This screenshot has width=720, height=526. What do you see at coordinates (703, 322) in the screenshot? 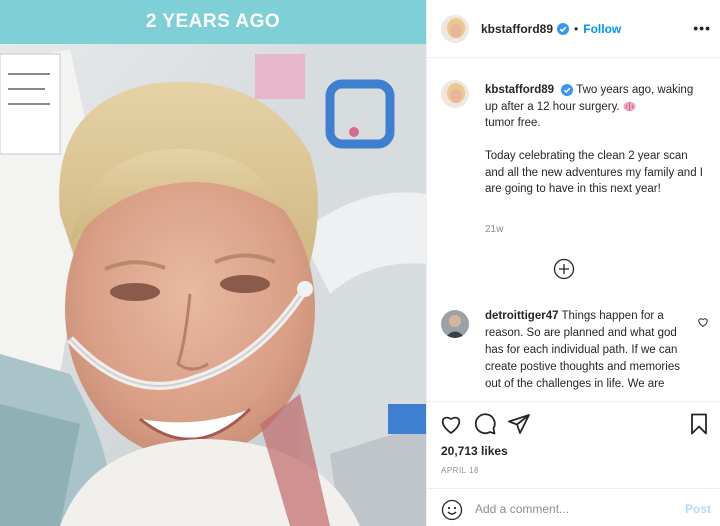
I see `comment-like-heart-icon` at bounding box center [703, 322].